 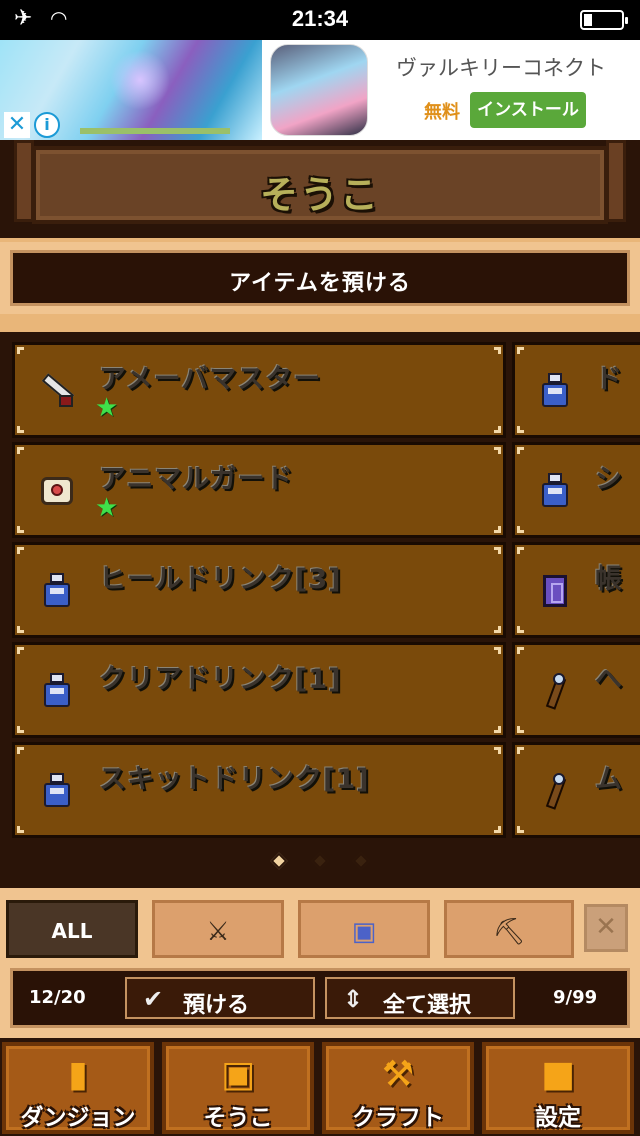 I want to click on sign-post-right, so click(x=616, y=181).